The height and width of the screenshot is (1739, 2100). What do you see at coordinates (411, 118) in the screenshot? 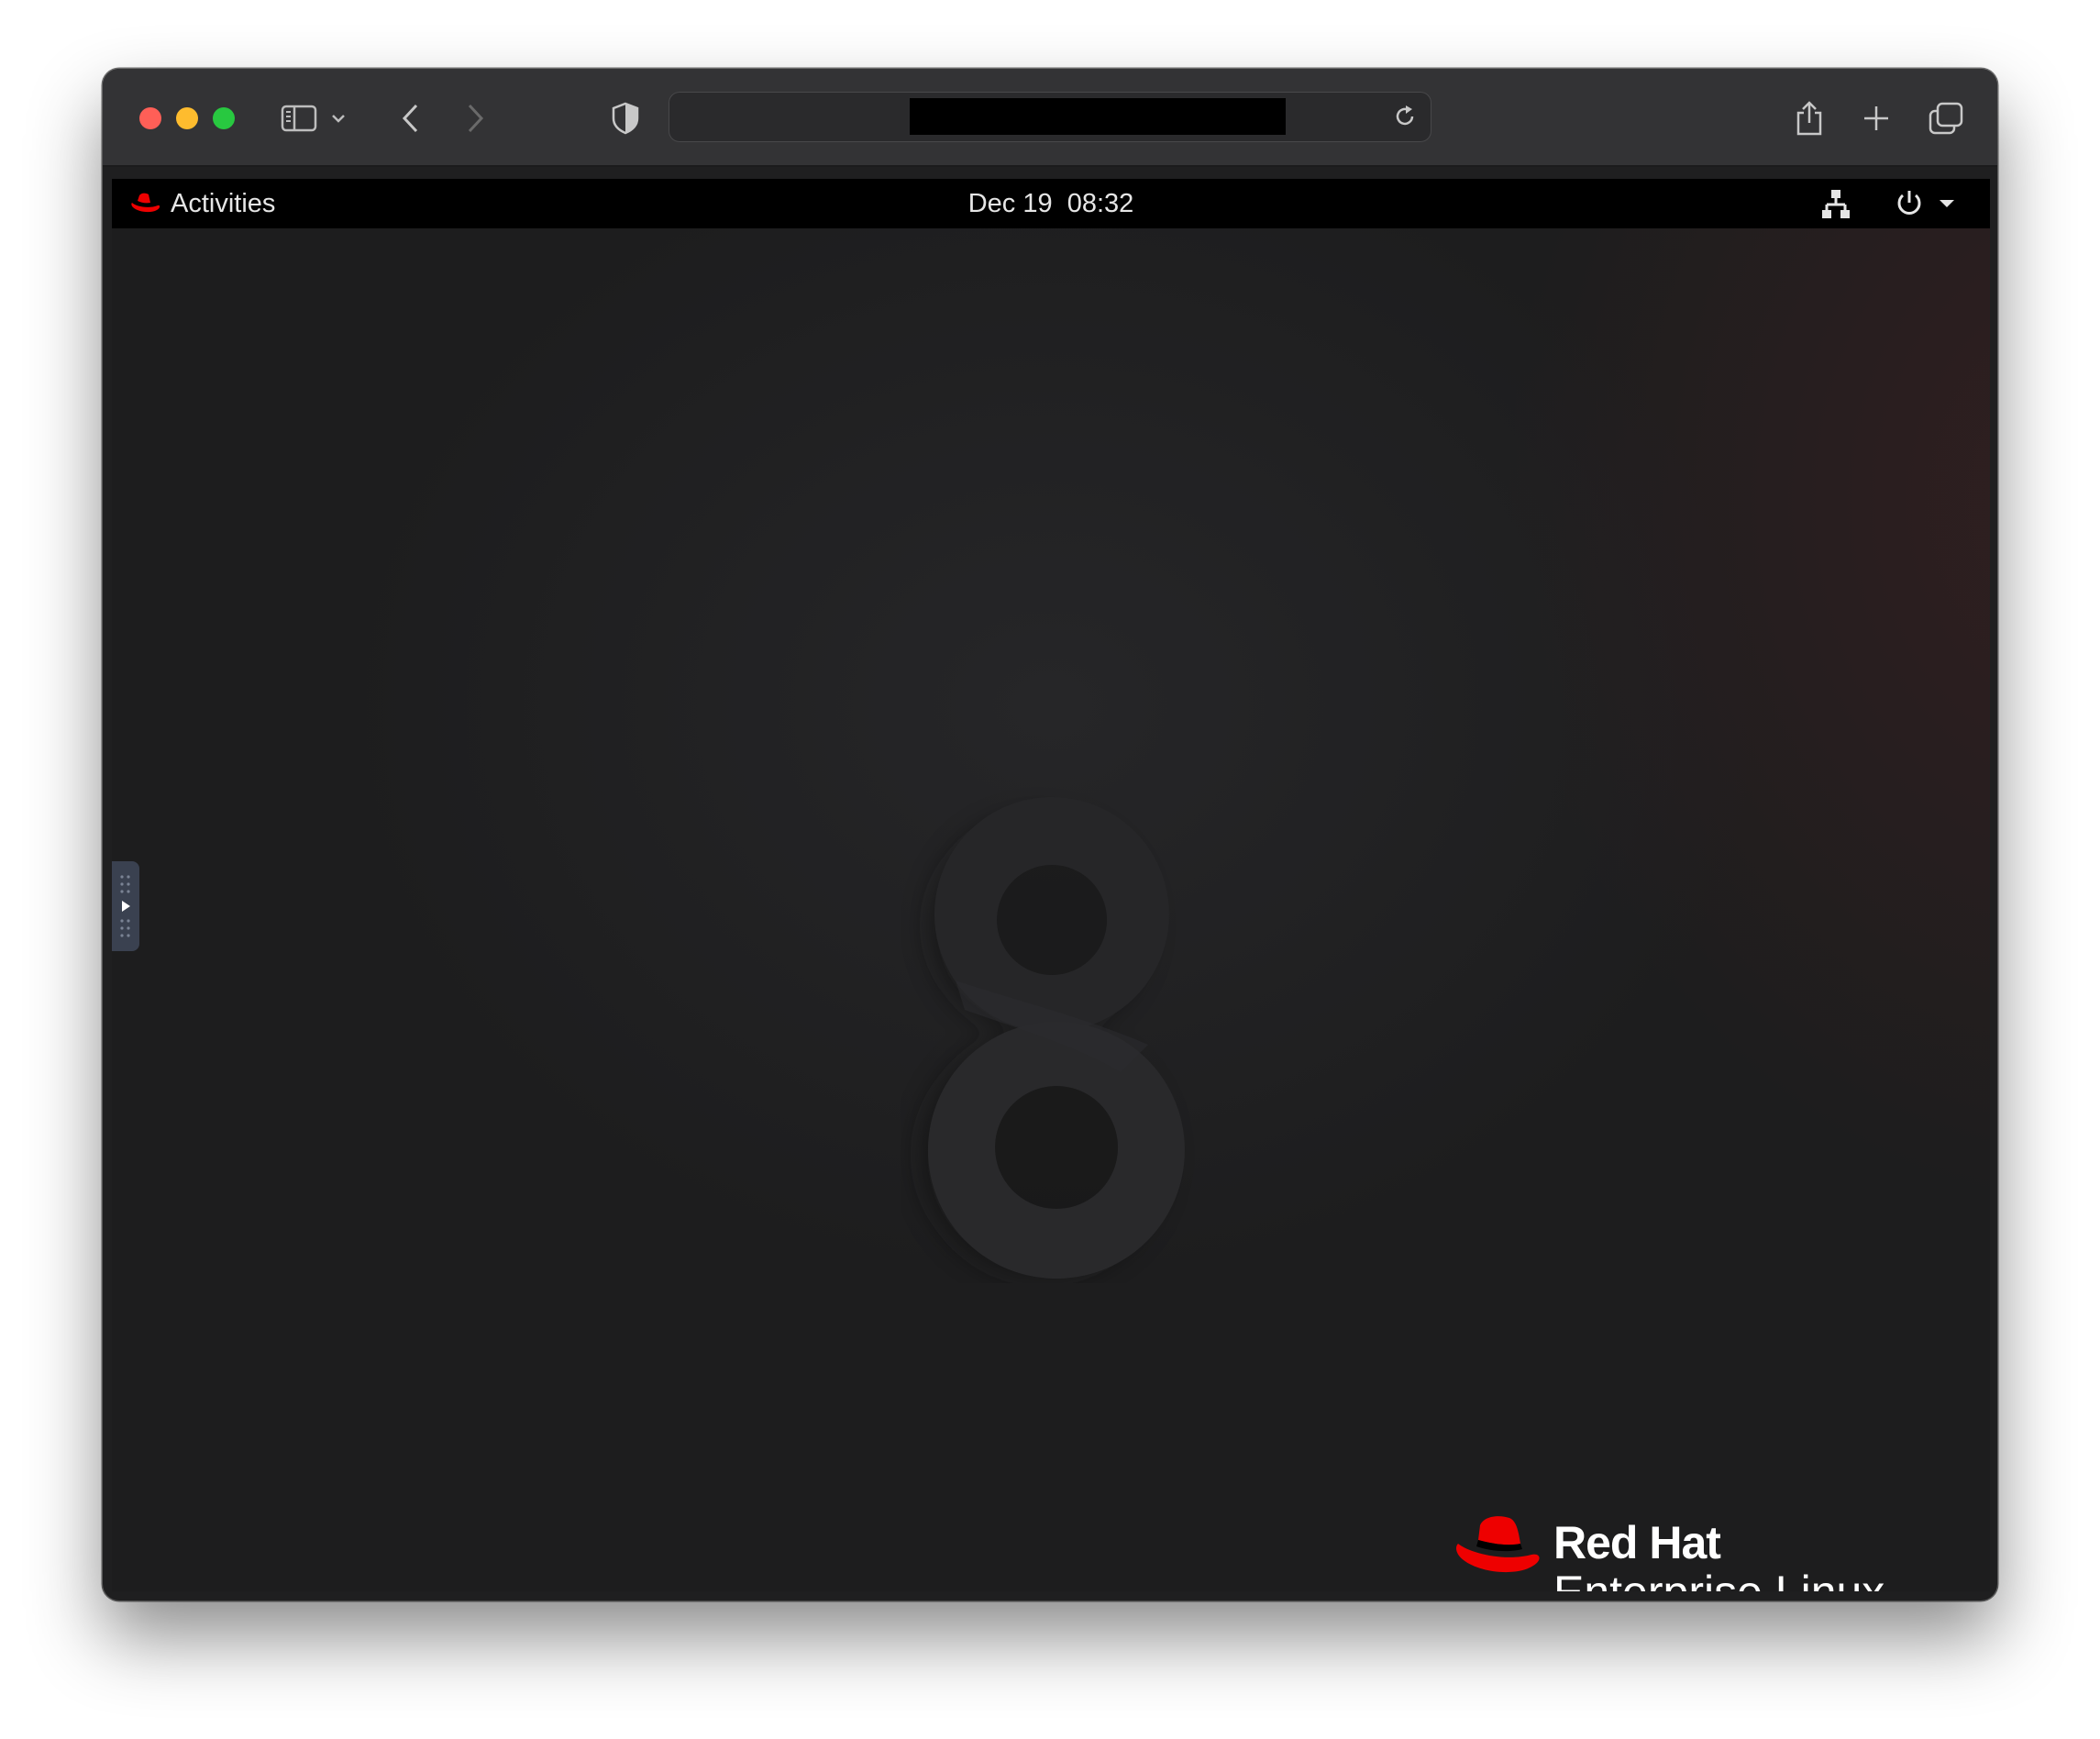
I see `back-icon` at bounding box center [411, 118].